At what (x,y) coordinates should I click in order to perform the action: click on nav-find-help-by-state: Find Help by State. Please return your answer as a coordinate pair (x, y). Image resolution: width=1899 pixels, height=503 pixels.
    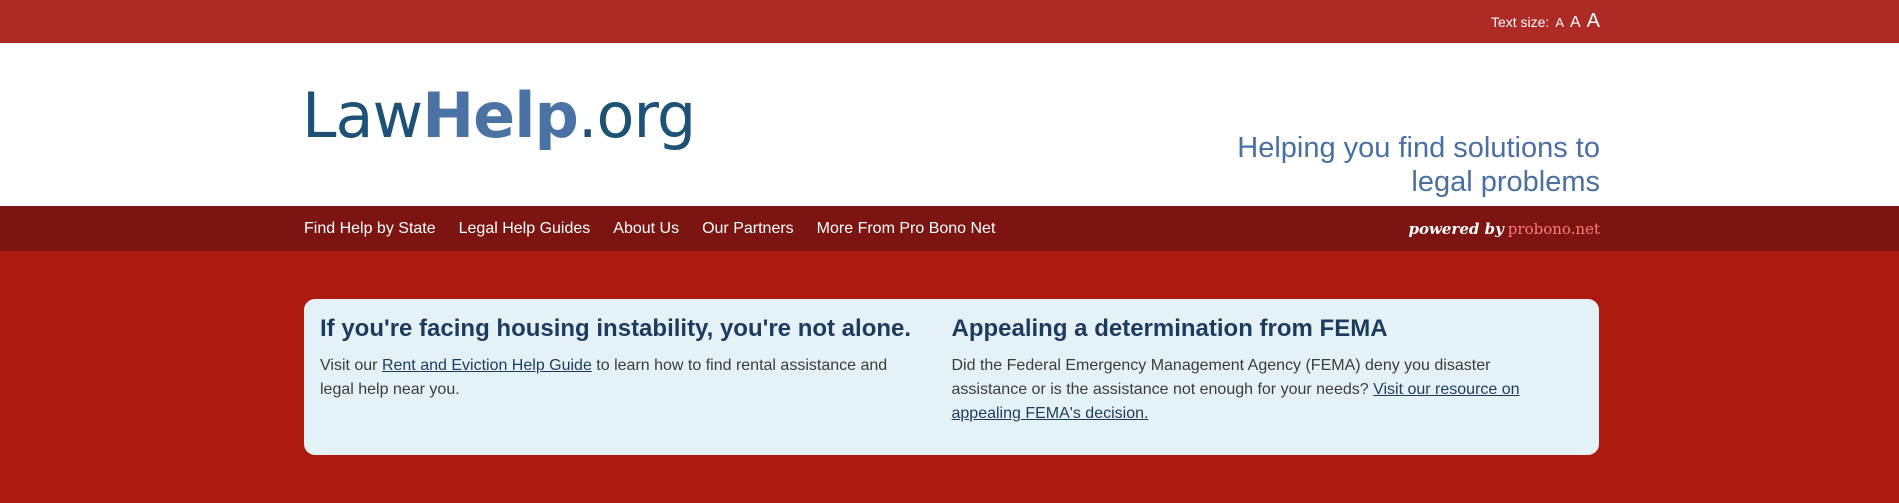
    Looking at the image, I should click on (370, 229).